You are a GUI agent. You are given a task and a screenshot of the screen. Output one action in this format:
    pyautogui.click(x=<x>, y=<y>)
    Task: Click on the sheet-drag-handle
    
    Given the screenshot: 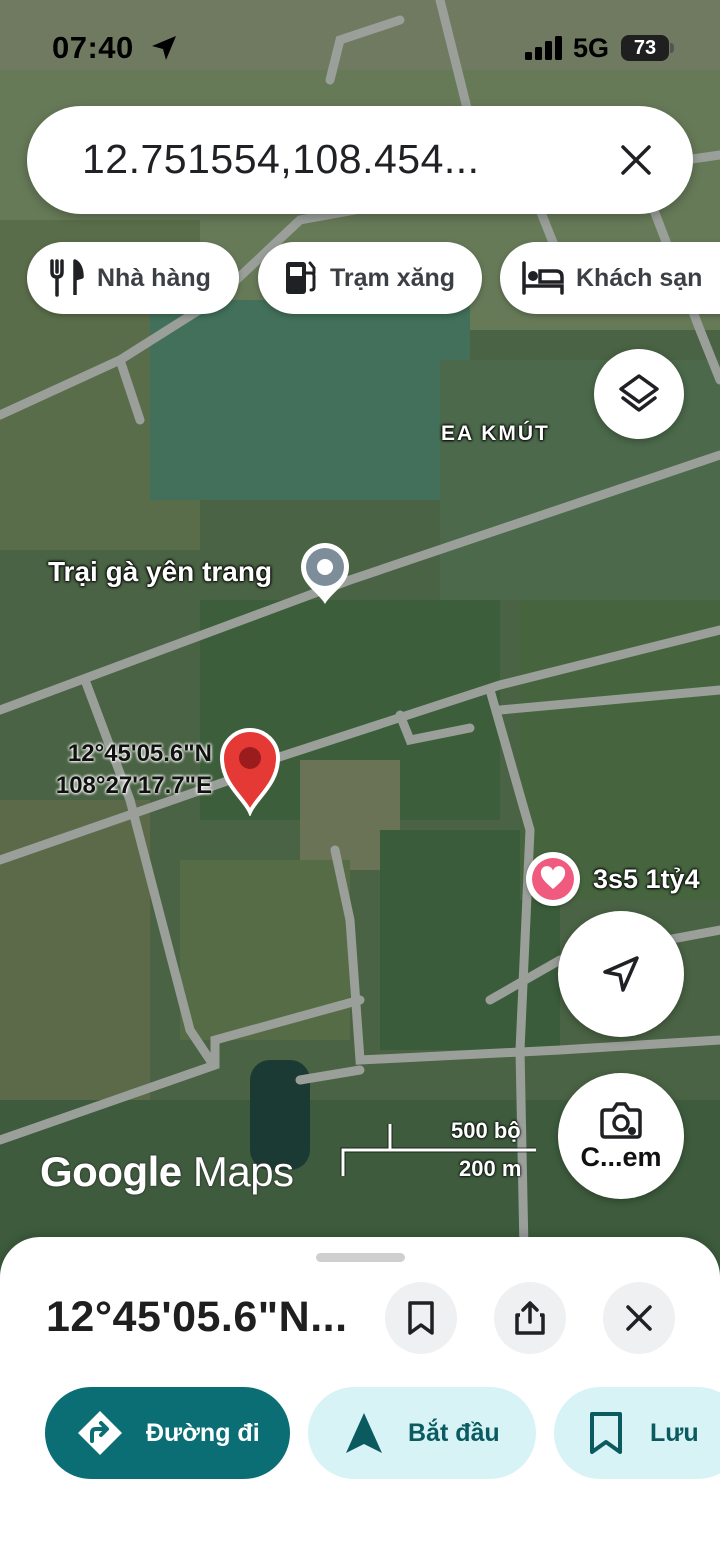 What is the action you would take?
    pyautogui.click(x=360, y=1257)
    